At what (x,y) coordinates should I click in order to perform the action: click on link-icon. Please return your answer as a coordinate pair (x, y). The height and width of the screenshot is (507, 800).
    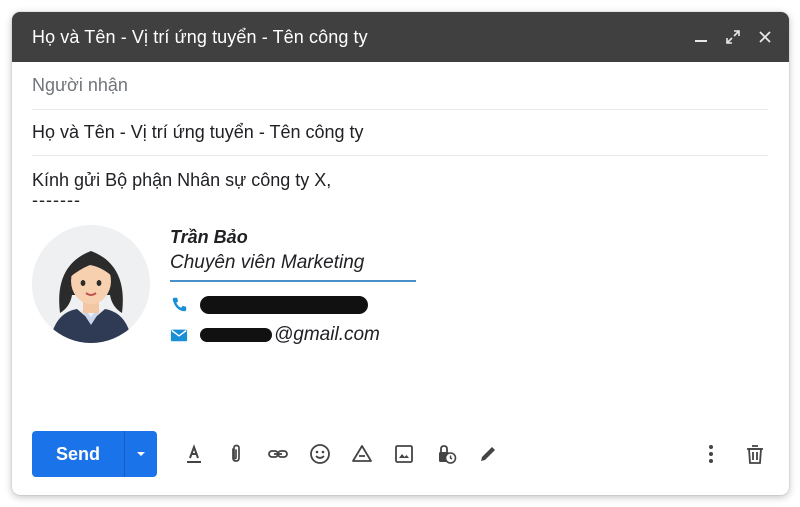
    Looking at the image, I should click on (278, 454).